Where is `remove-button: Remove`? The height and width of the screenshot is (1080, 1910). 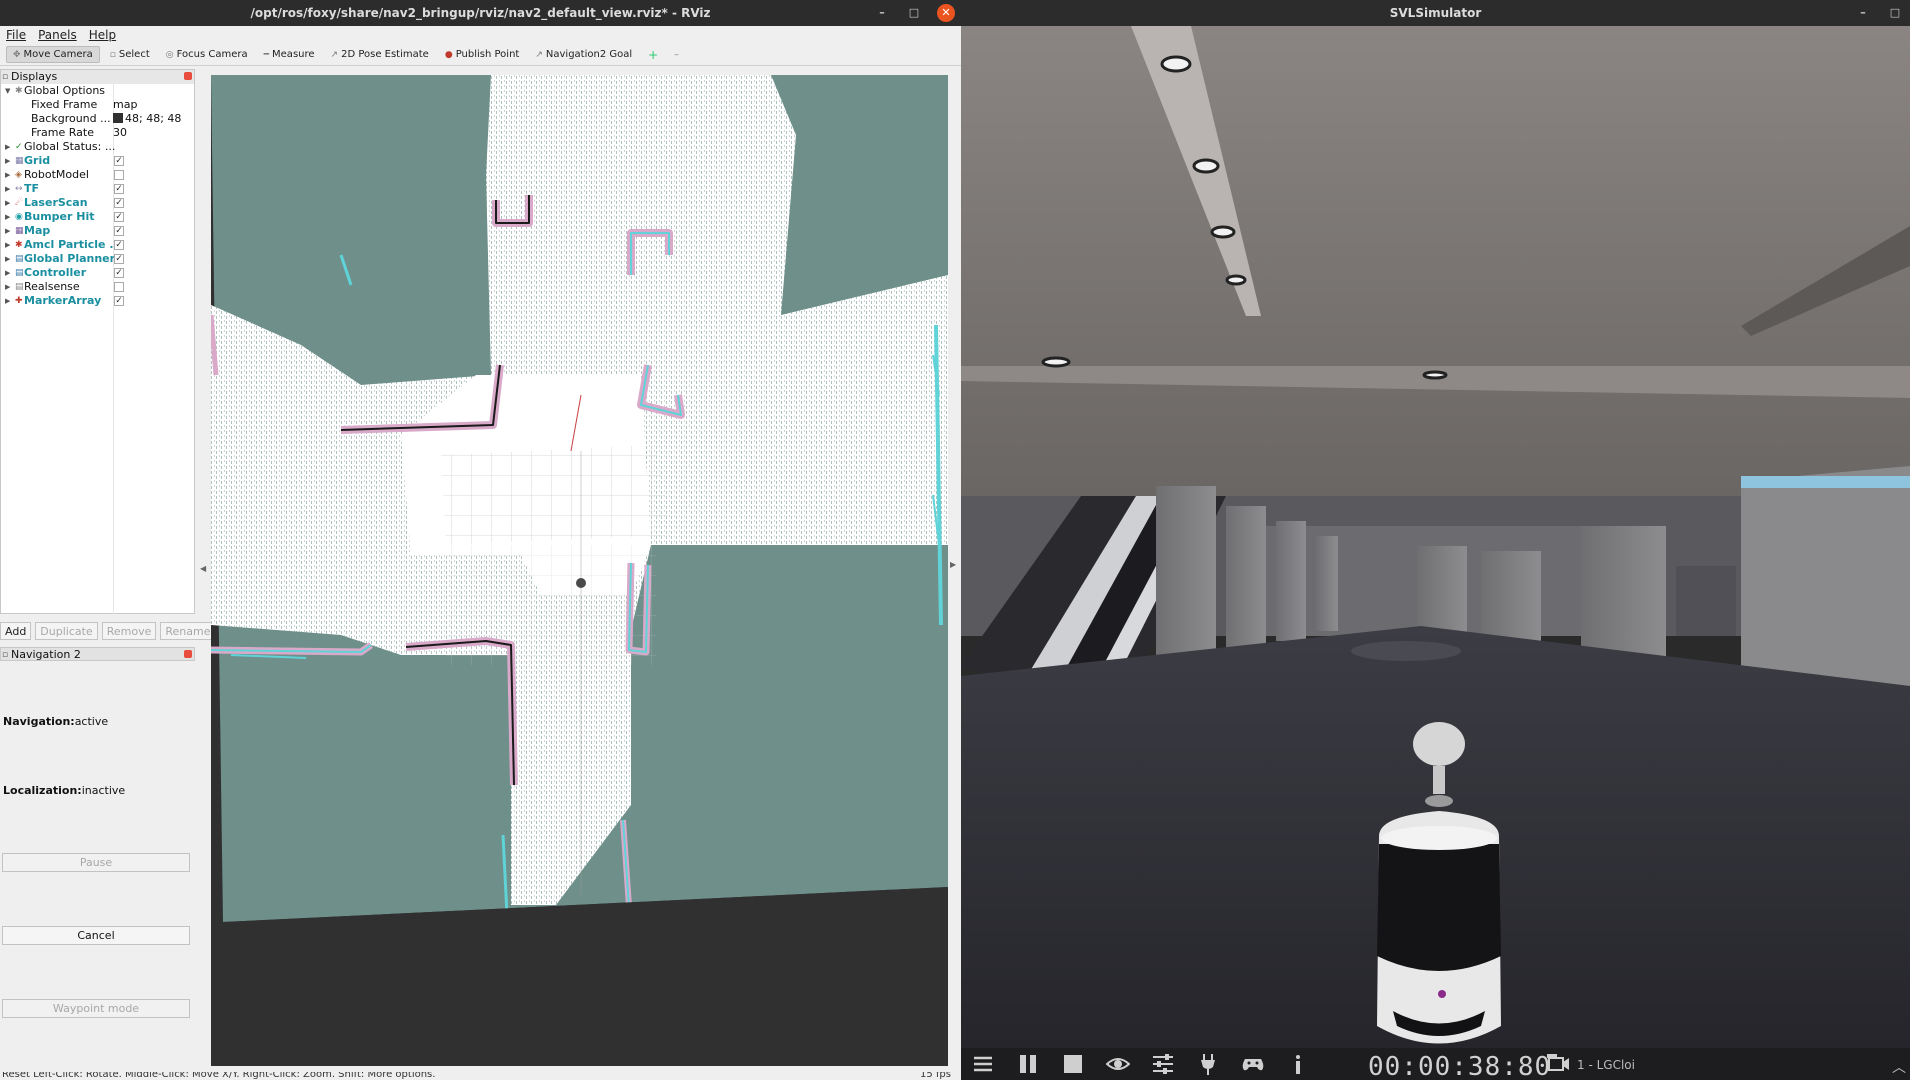
remove-button: Remove is located at coordinates (129, 631).